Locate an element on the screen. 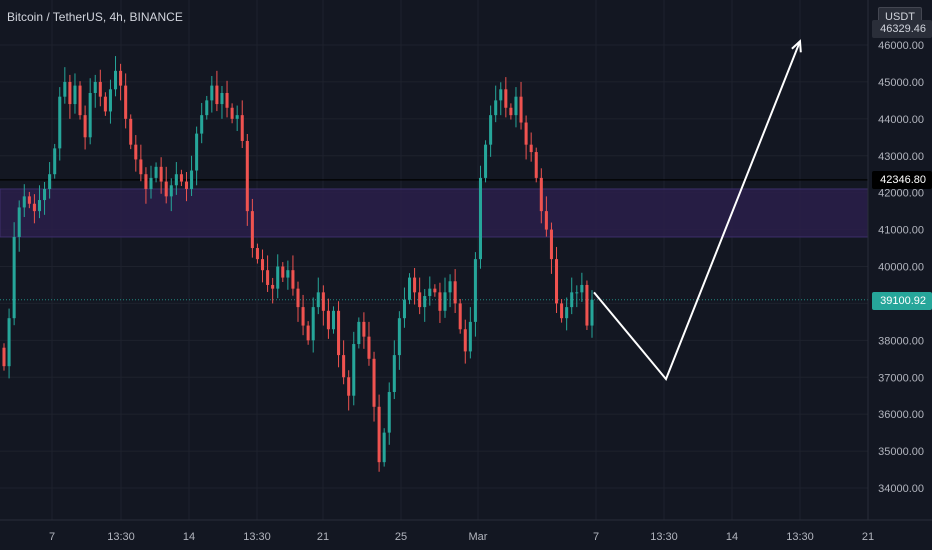 This screenshot has height=550, width=932. y-tick-label: 42000.00 is located at coordinates (901, 194).